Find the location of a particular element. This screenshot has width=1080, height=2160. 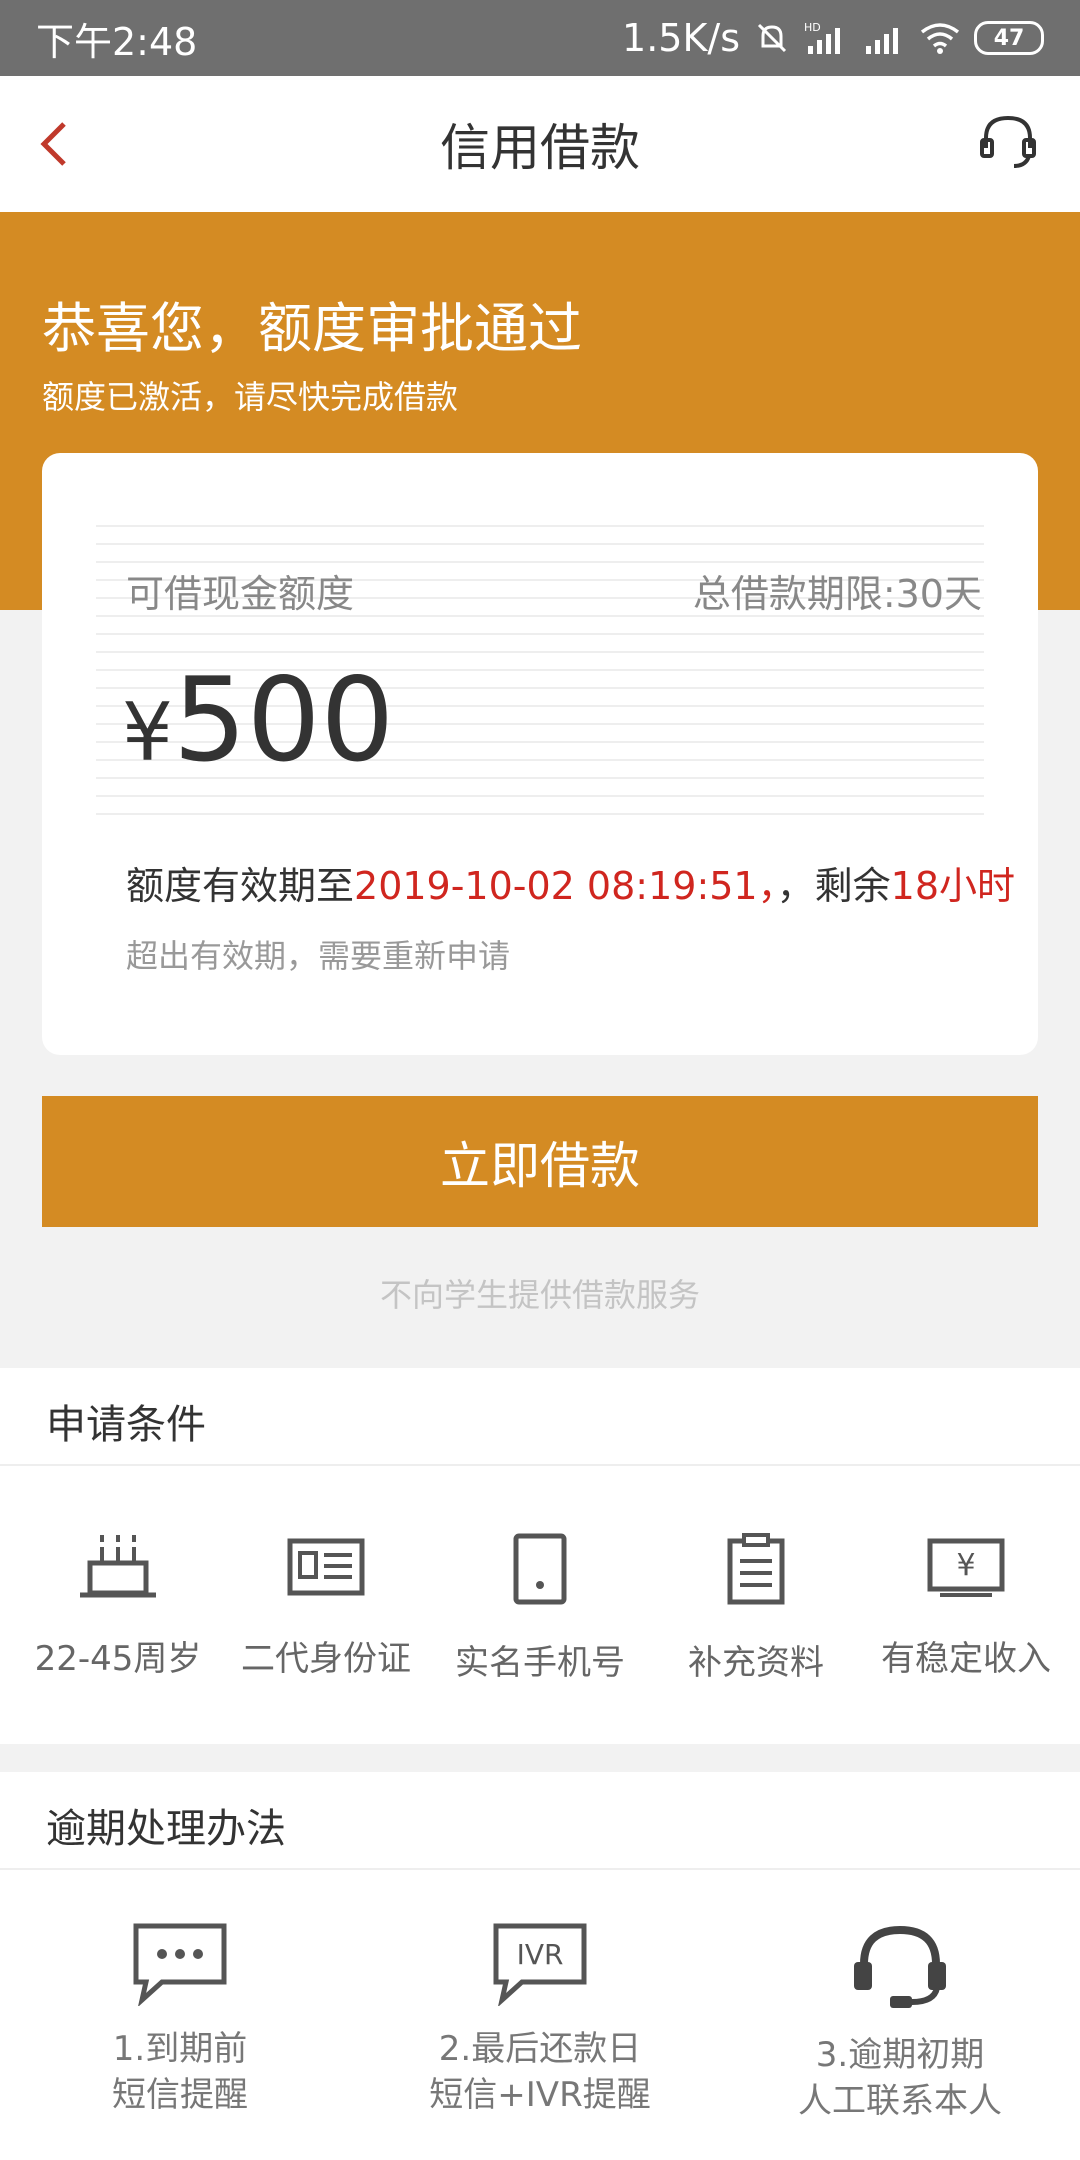

signal-hd-icon: HD is located at coordinates (822, 37).